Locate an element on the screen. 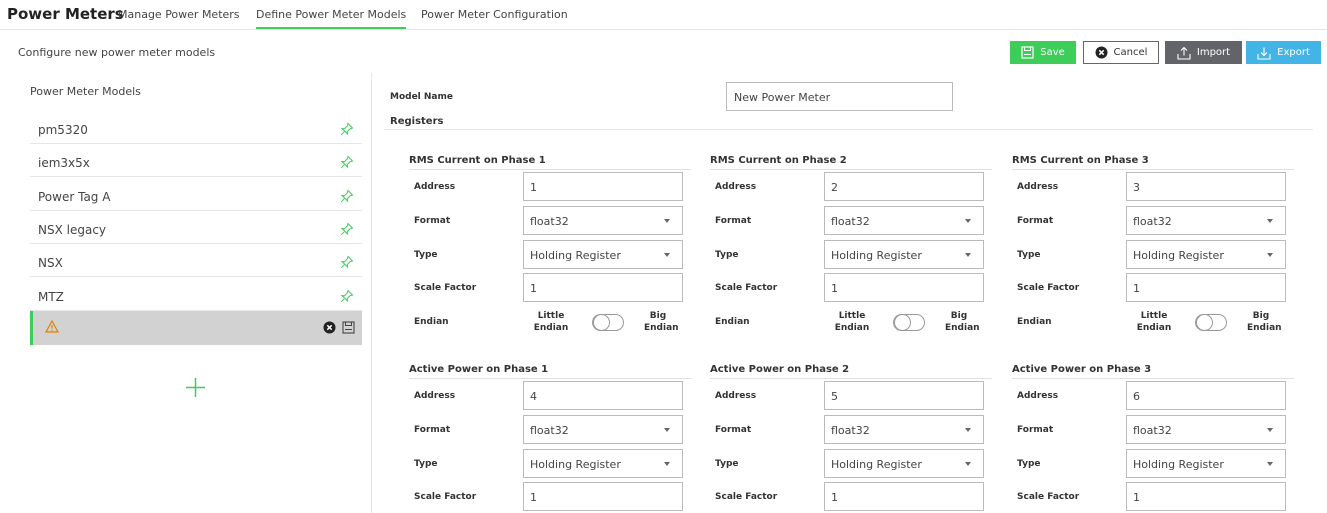  model-name-input: New Power Meter is located at coordinates (839, 96).